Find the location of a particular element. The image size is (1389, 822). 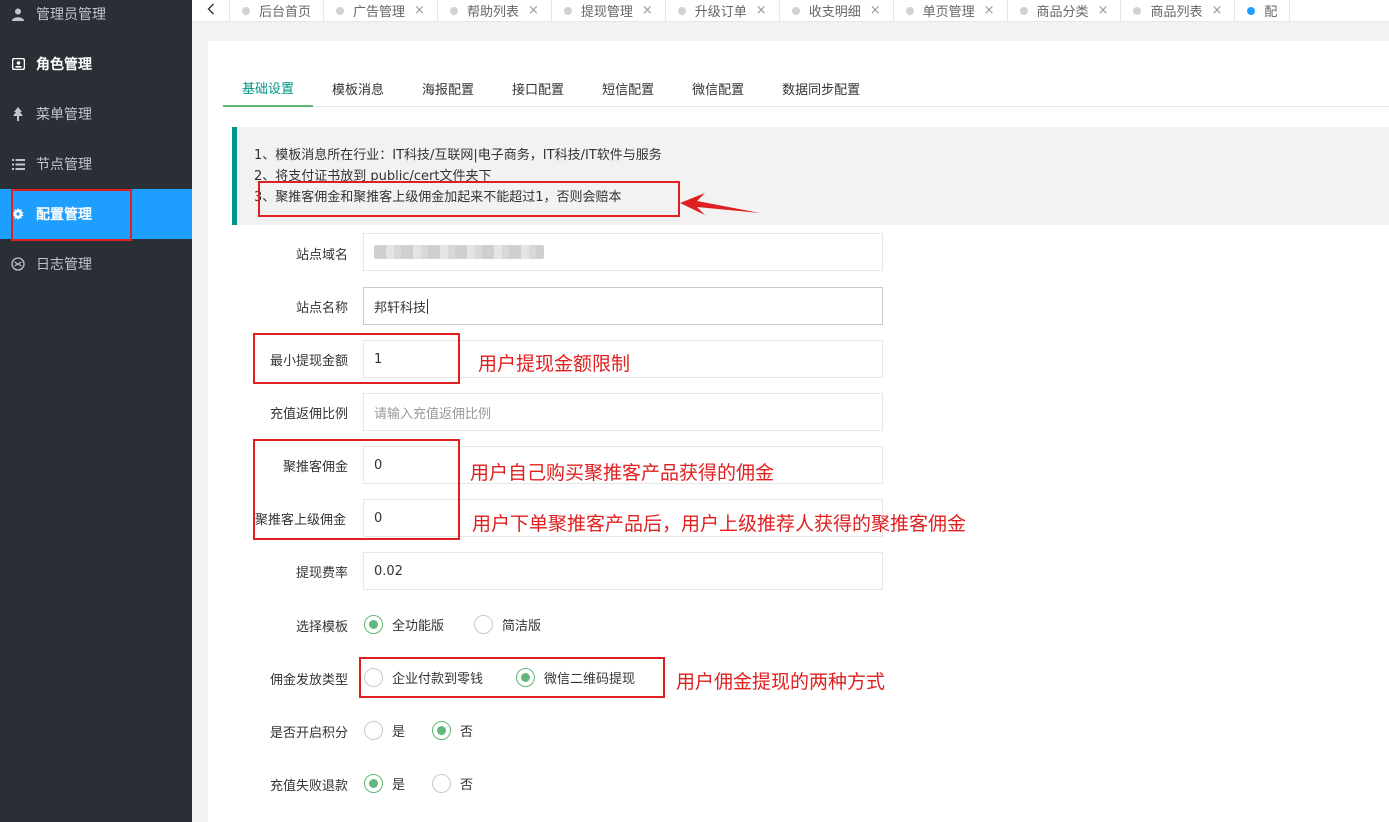

sidebar-item-label: 角色管理 is located at coordinates (64, 65).